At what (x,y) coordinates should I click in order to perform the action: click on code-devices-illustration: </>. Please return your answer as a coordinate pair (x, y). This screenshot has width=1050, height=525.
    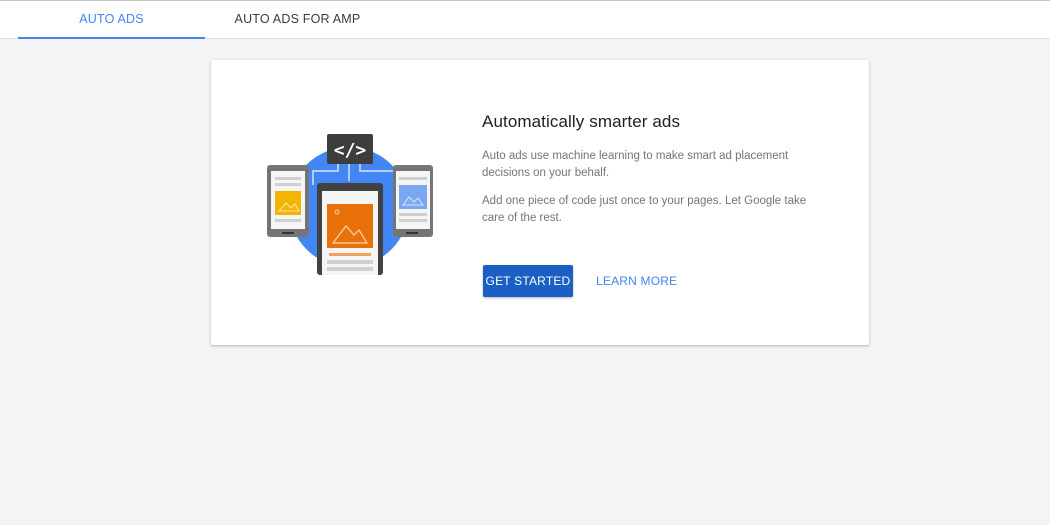
    Looking at the image, I should click on (351, 204).